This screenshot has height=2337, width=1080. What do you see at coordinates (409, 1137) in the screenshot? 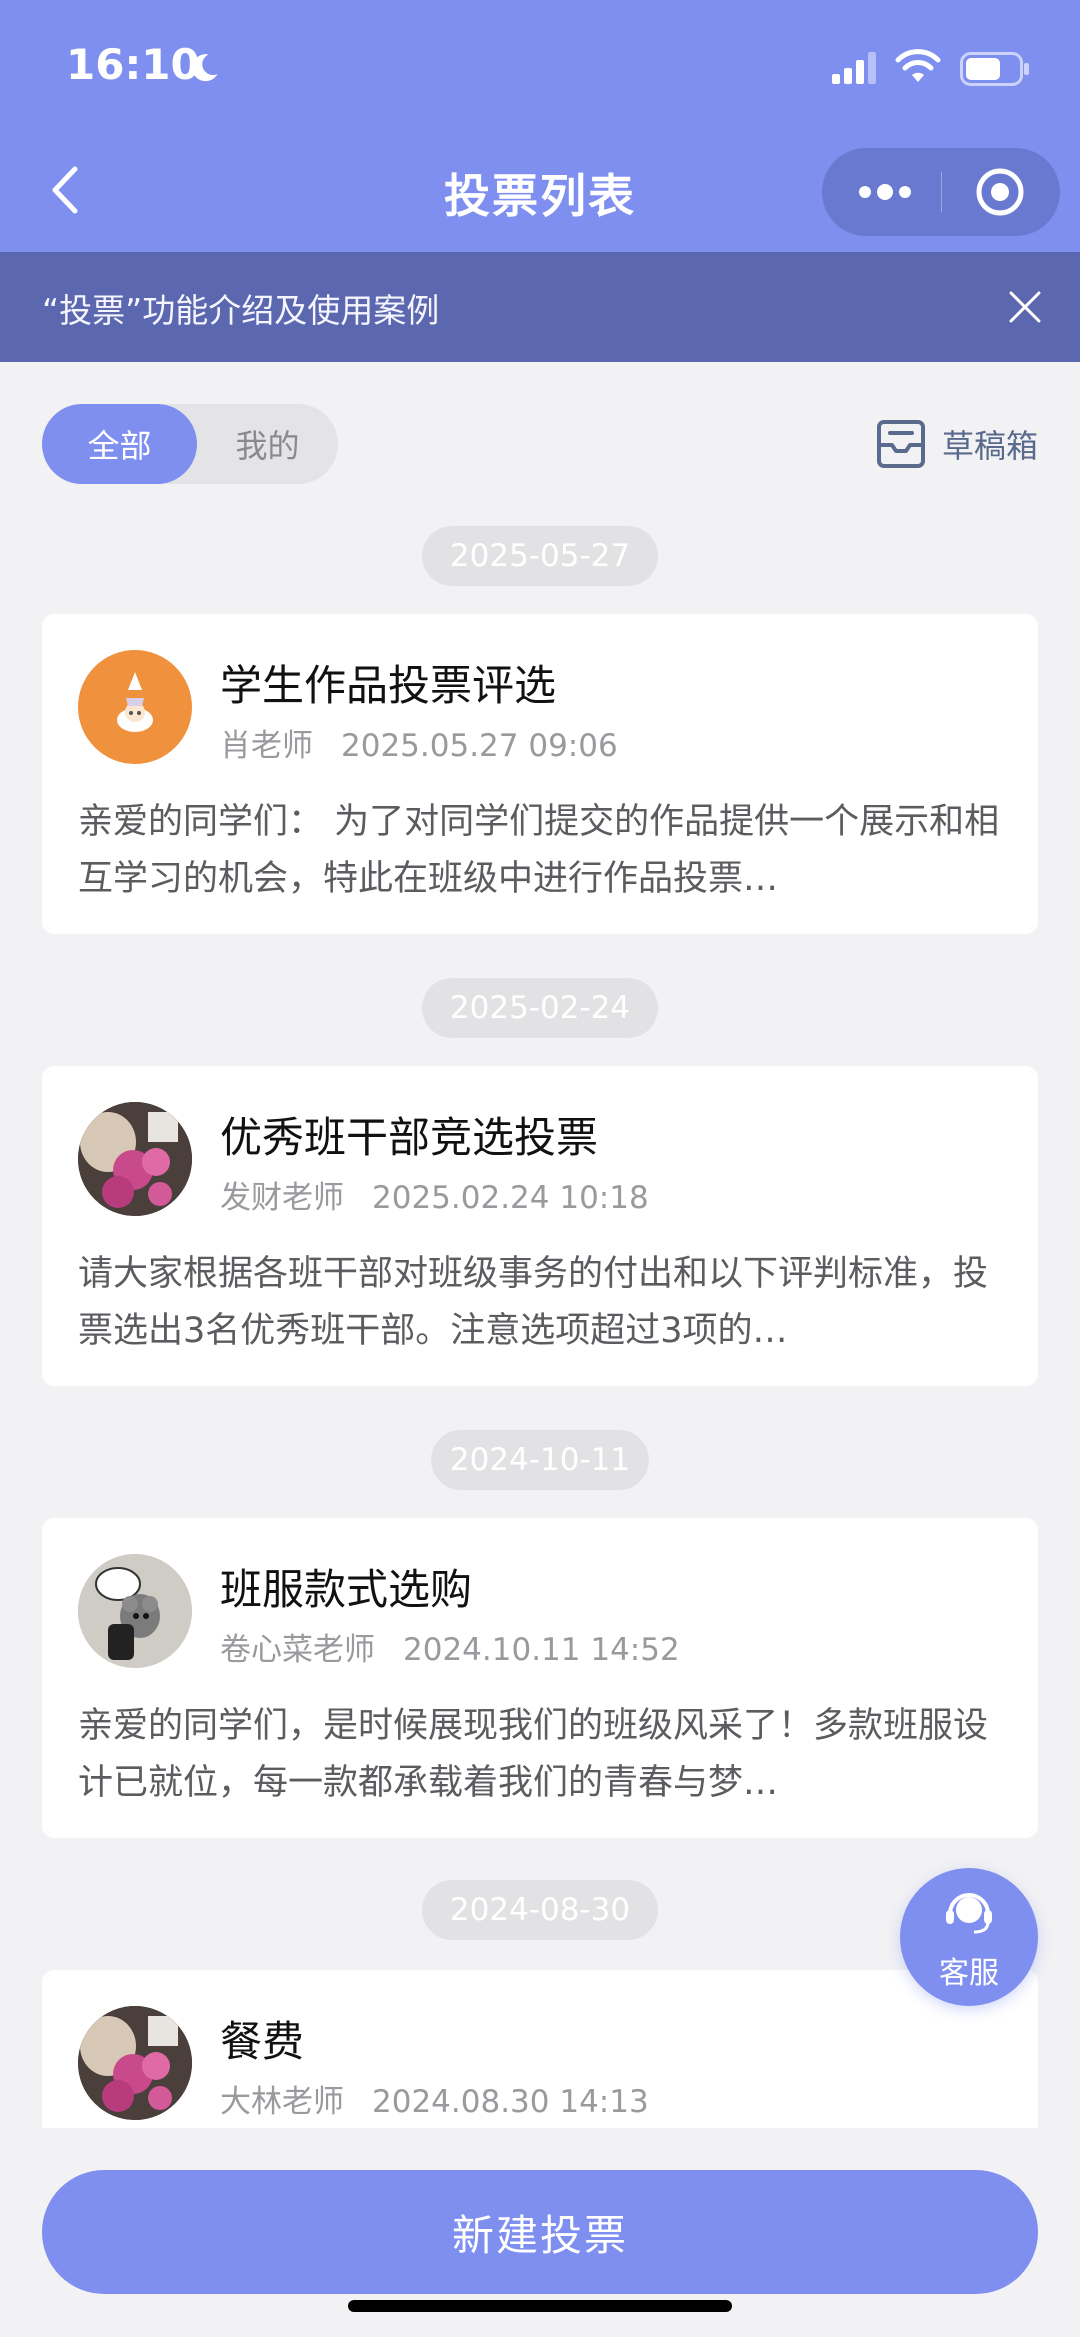
I see `card-title: 优秀班干部竞选投票` at bounding box center [409, 1137].